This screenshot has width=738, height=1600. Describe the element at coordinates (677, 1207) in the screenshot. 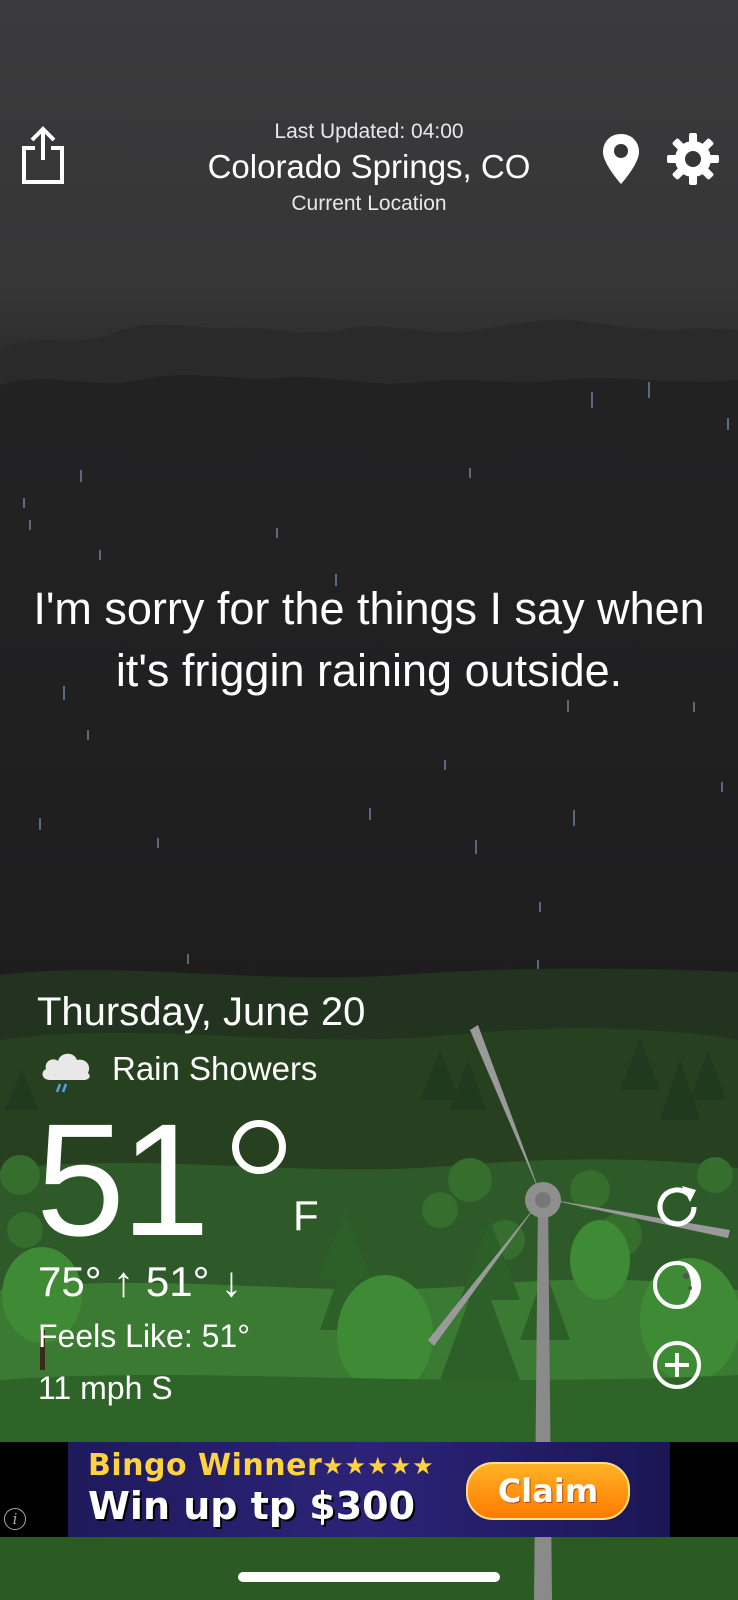

I see `refresh-icon` at that location.